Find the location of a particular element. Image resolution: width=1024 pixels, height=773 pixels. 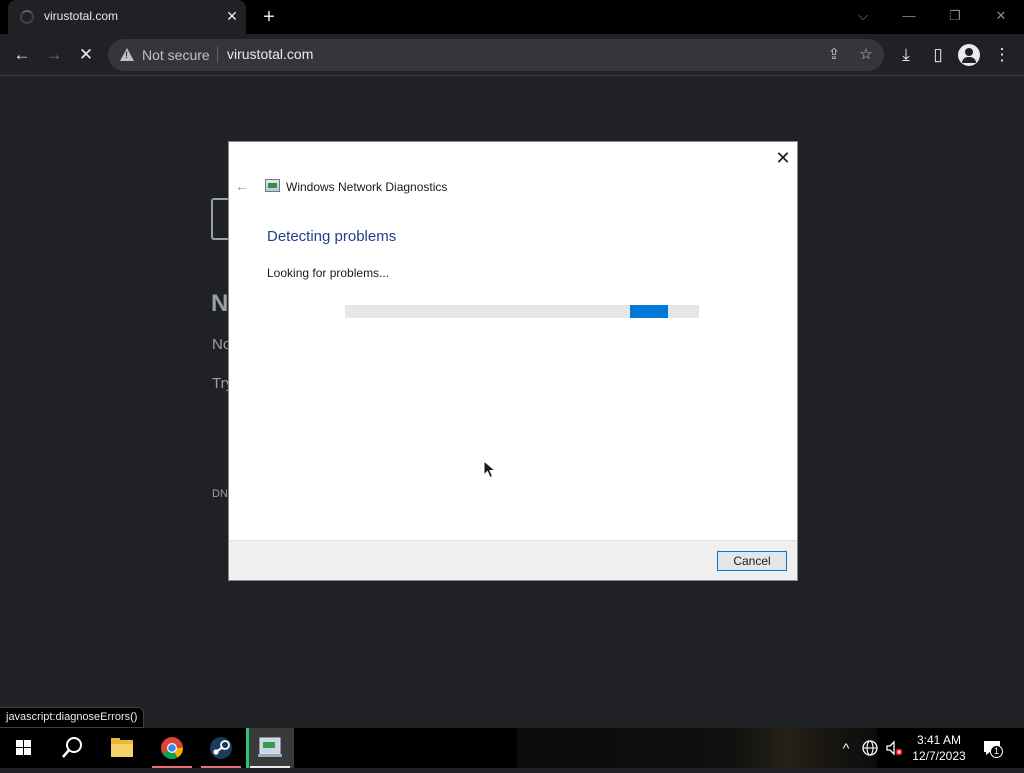

browser-tab-strip: virustotal.com ✕ + ⌵ — ❐ ✕ is located at coordinates (512, 17).